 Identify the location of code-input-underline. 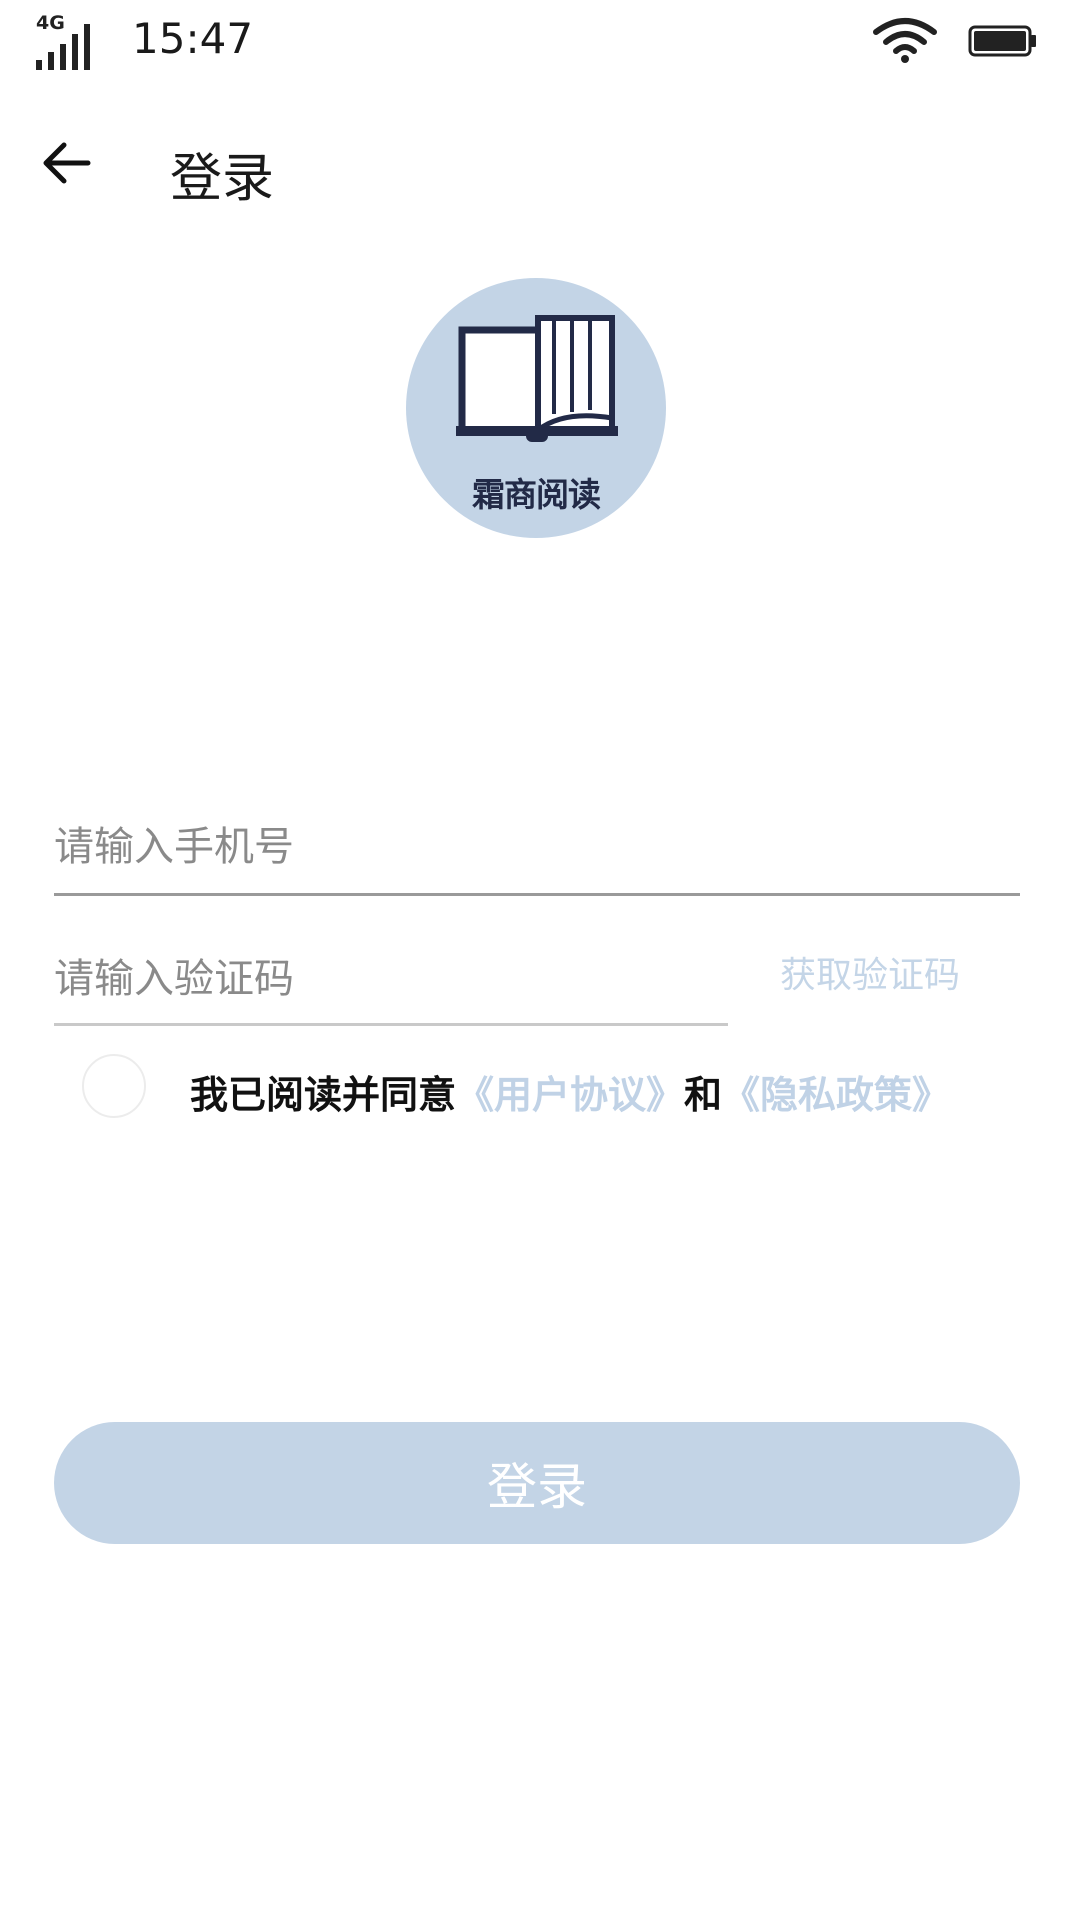
(391, 1024).